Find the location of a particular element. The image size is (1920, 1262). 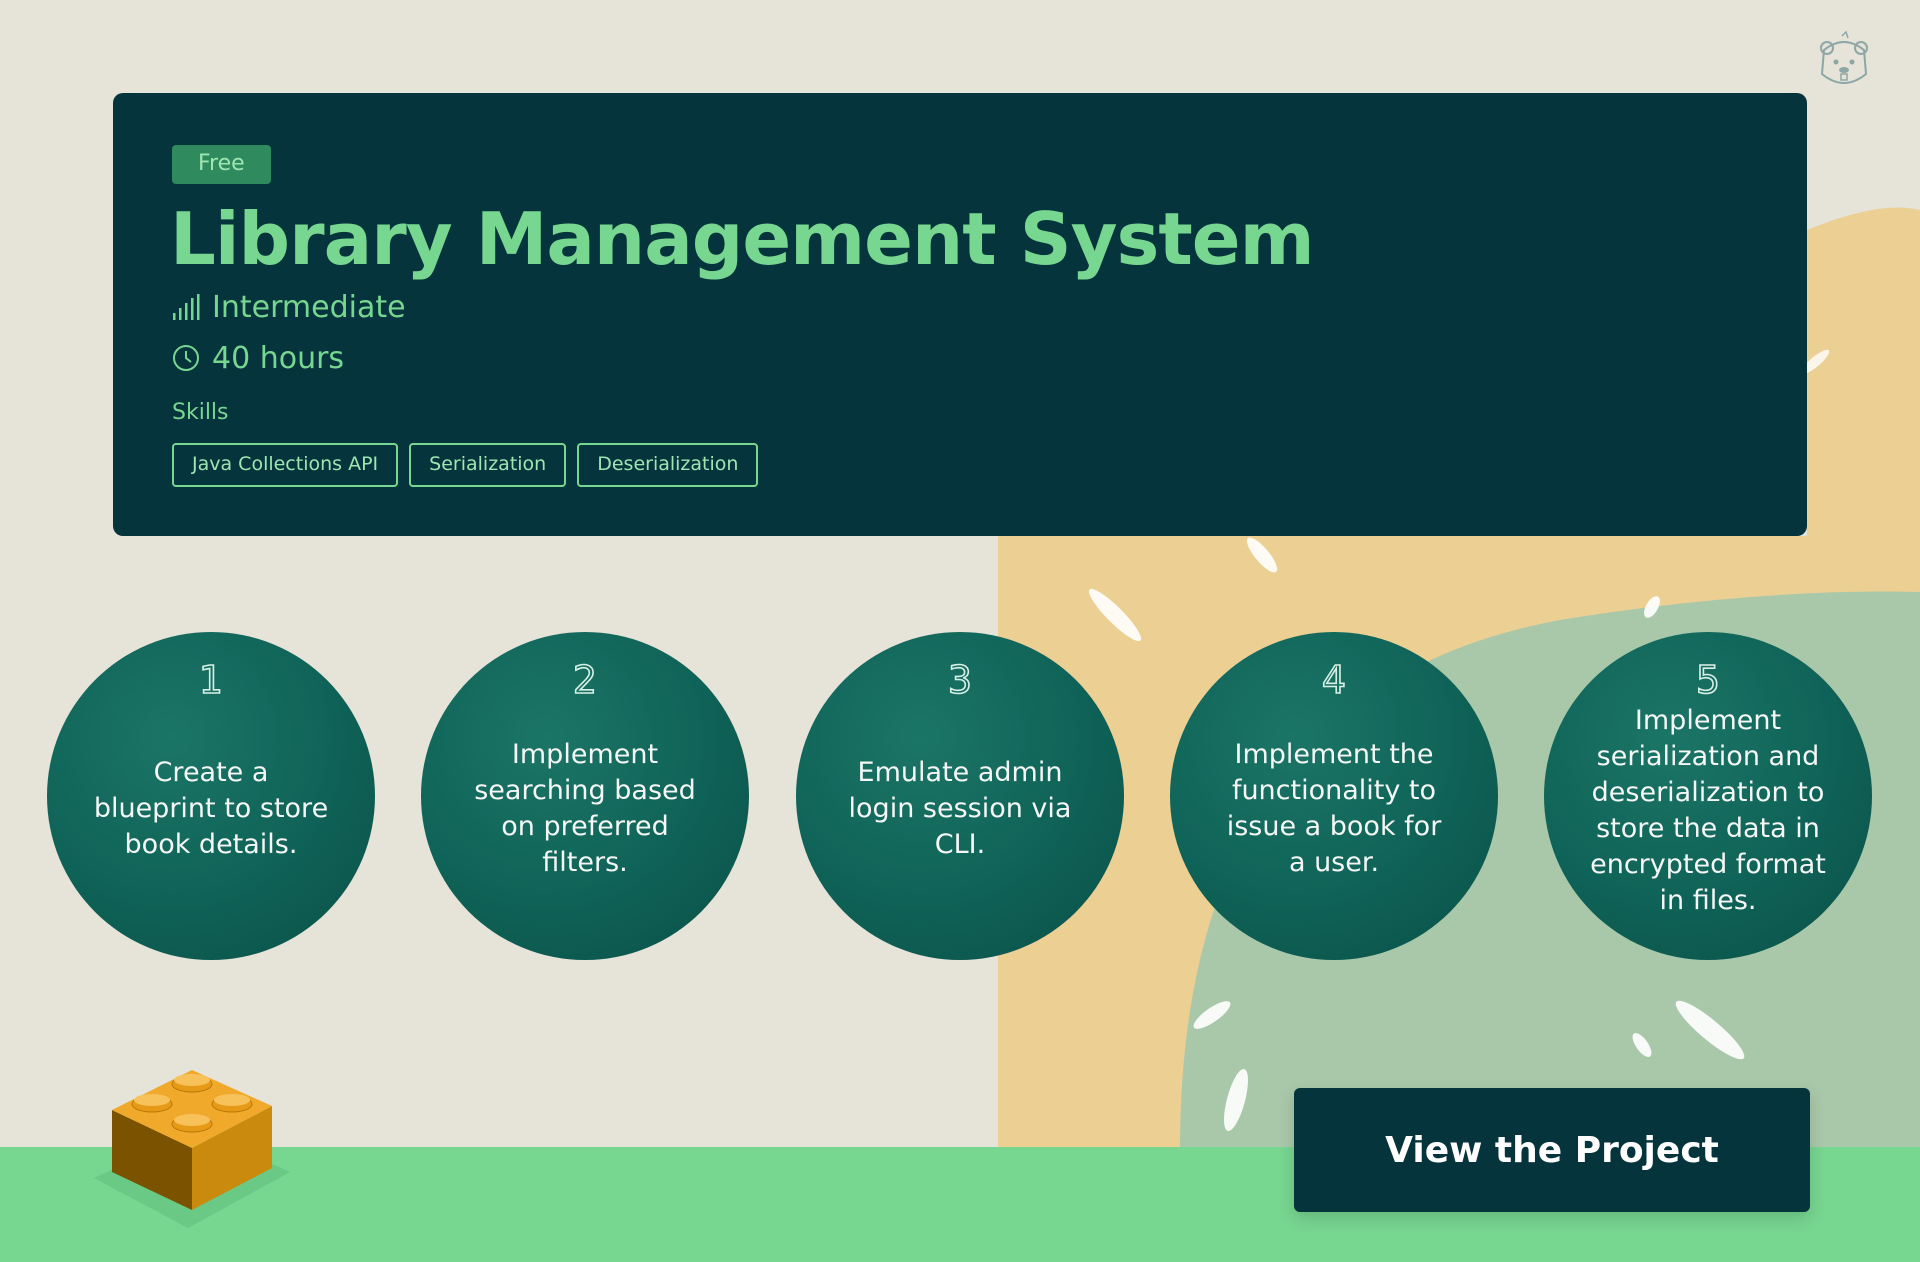

lego-brick-icon is located at coordinates (192, 1149).